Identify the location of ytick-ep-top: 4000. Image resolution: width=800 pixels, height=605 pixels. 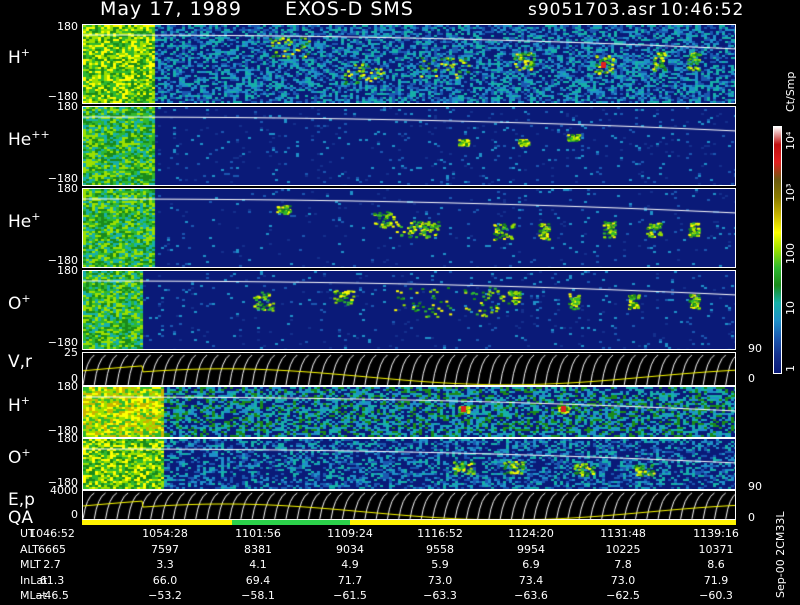
(64, 490).